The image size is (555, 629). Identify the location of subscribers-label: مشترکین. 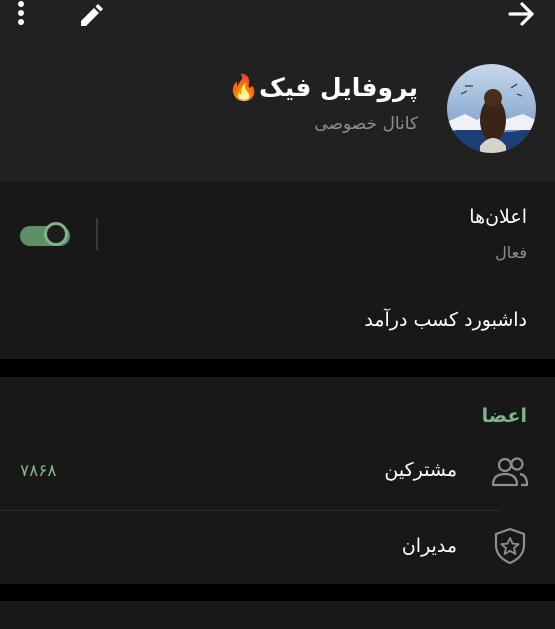
(420, 470).